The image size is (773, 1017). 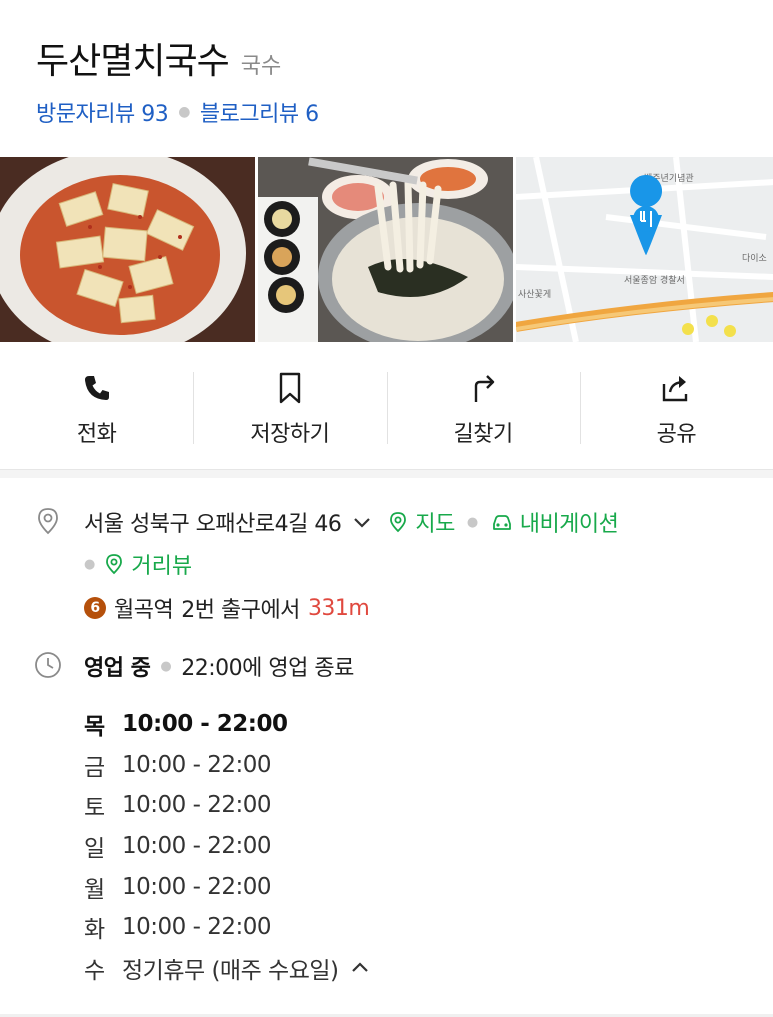 I want to click on place-category: 국수, so click(x=261, y=66).